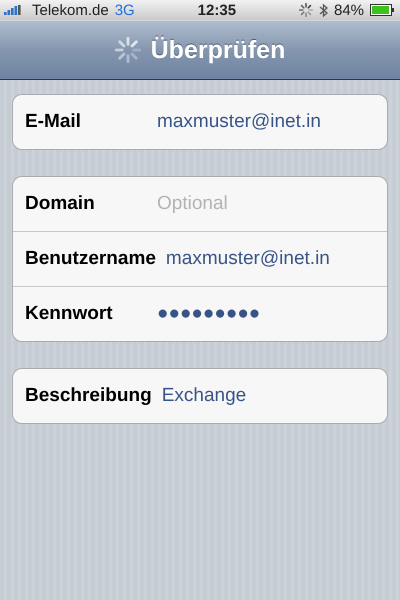 The width and height of the screenshot is (400, 600). What do you see at coordinates (266, 204) in the screenshot?
I see `input-field: Optional` at bounding box center [266, 204].